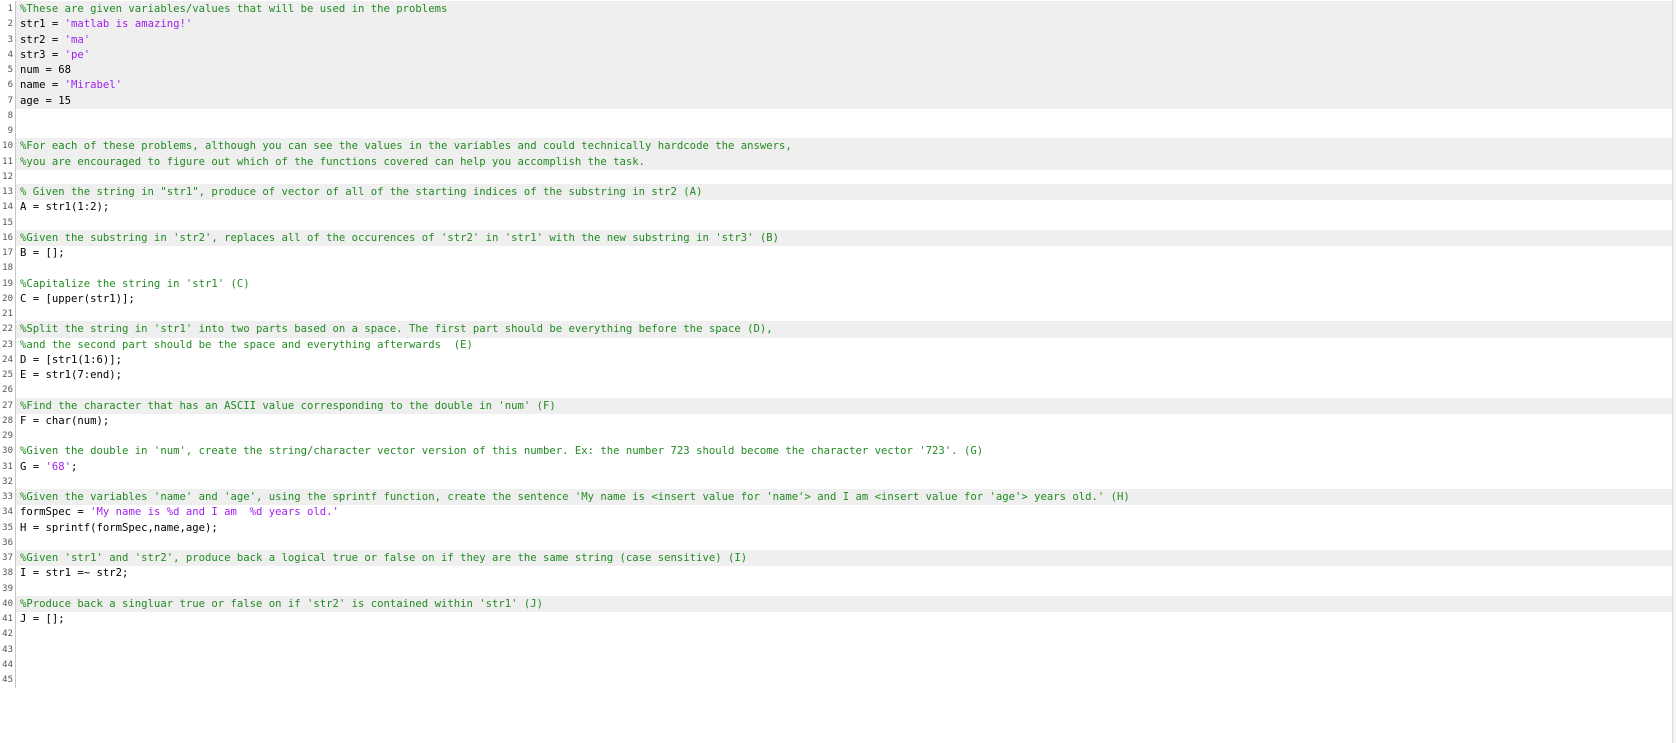  I want to click on code-line: 21, so click(838, 314).